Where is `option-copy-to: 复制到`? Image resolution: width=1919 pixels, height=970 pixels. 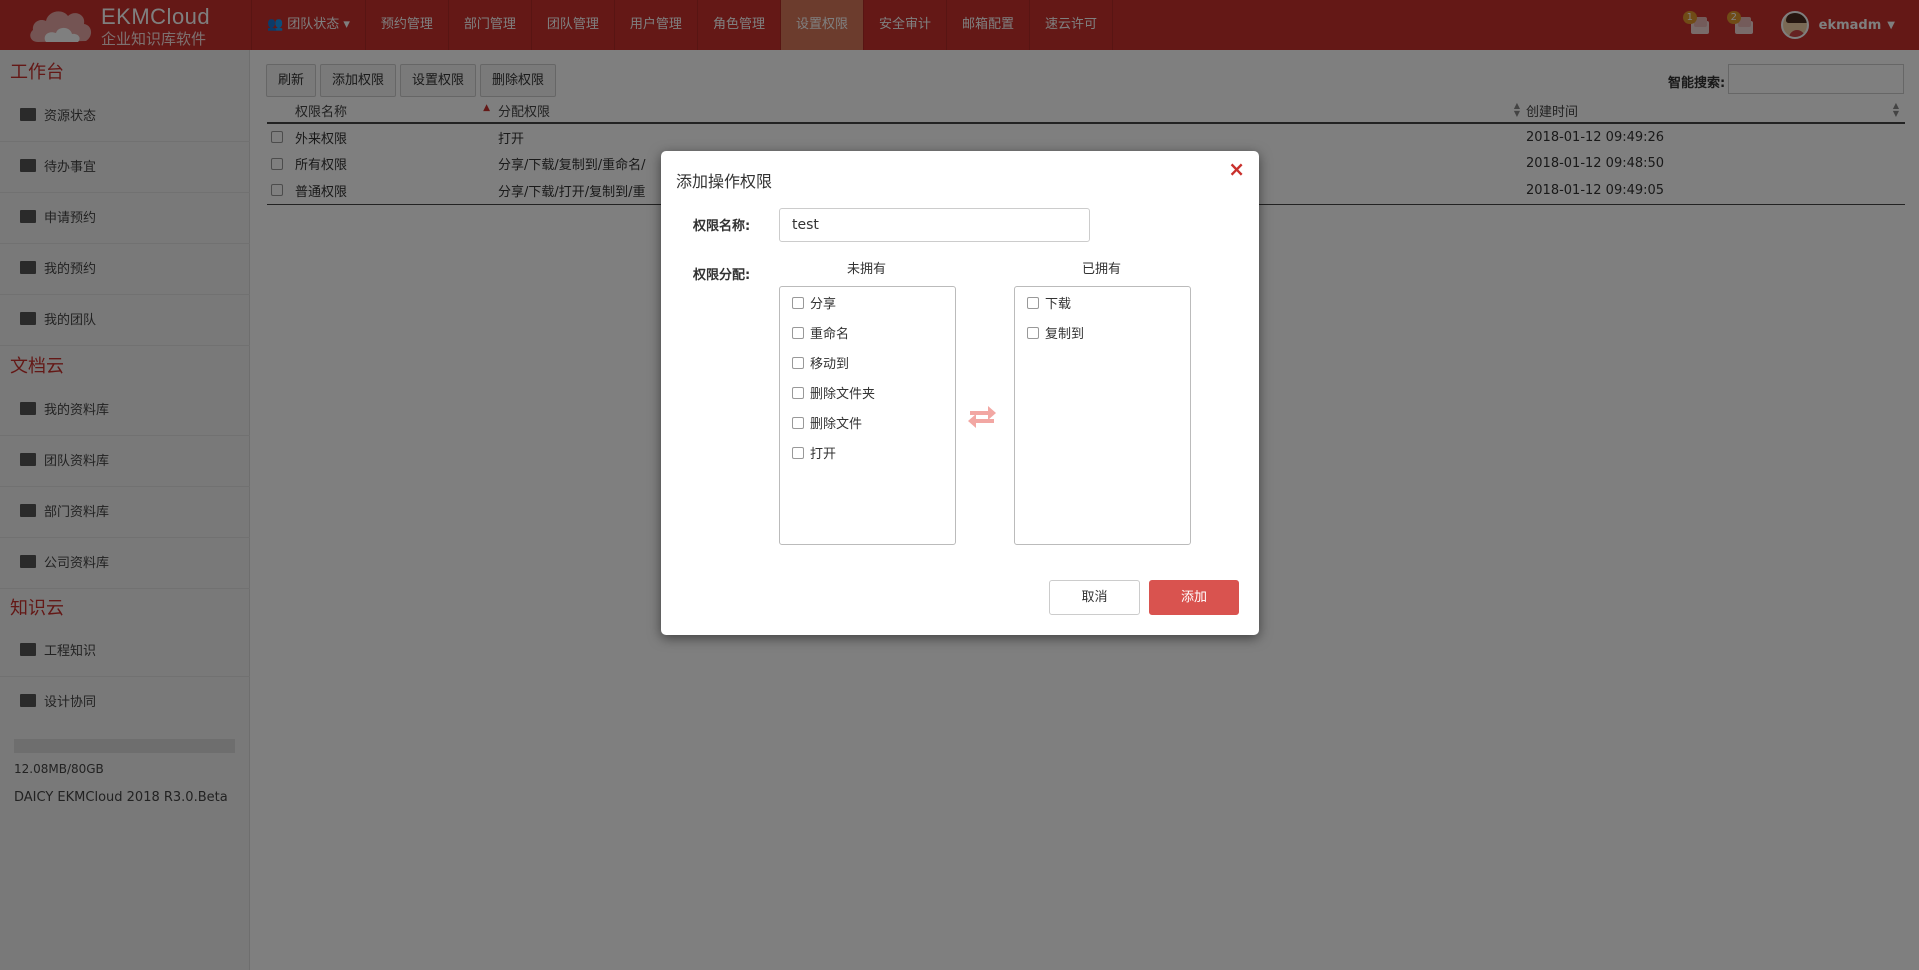
option-copy-to: 复制到 is located at coordinates (1055, 332).